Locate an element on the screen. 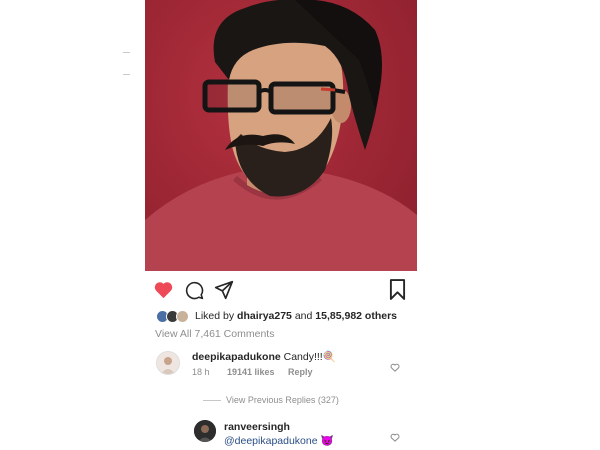 The width and height of the screenshot is (600, 450). paper-plane-icon is located at coordinates (224, 290).